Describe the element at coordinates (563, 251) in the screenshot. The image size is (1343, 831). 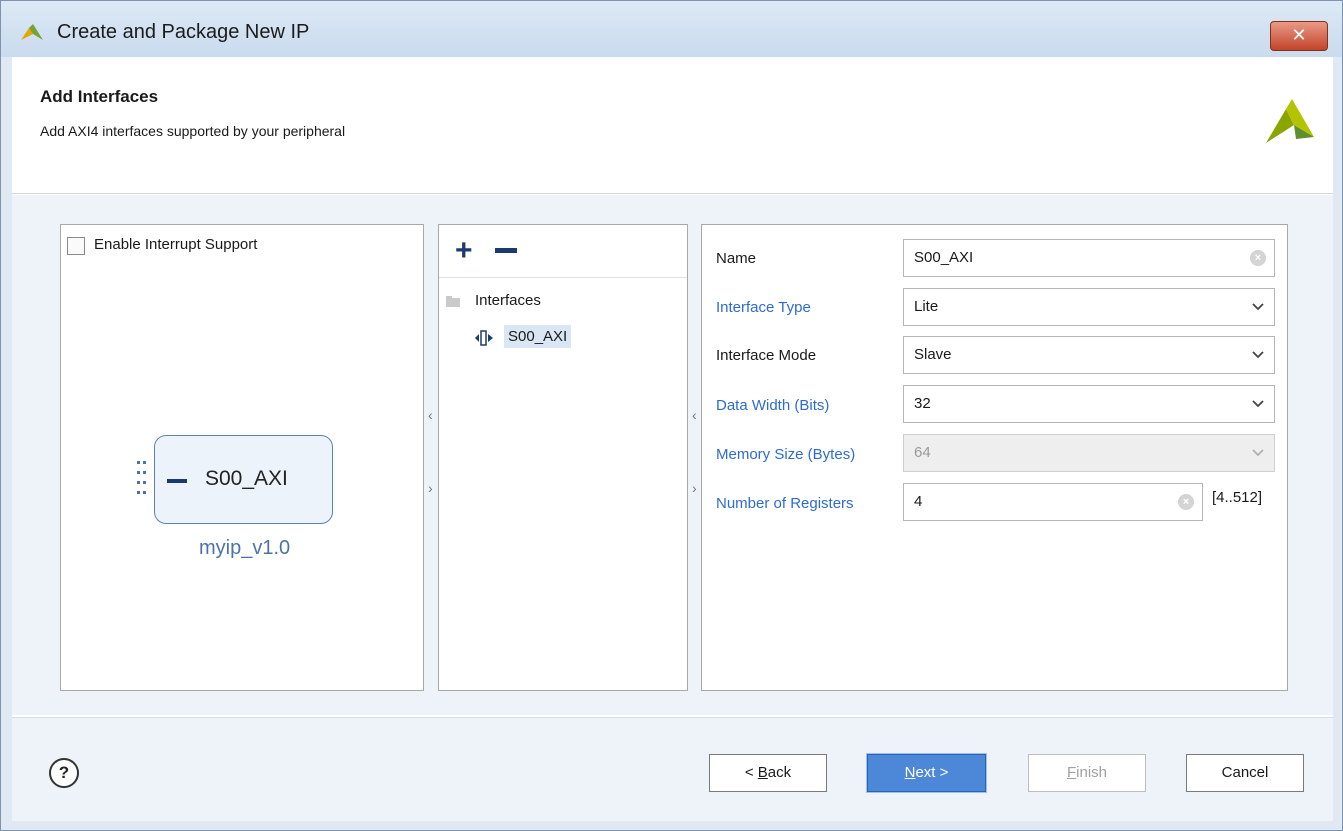
I see `tree-toolbar: +` at that location.